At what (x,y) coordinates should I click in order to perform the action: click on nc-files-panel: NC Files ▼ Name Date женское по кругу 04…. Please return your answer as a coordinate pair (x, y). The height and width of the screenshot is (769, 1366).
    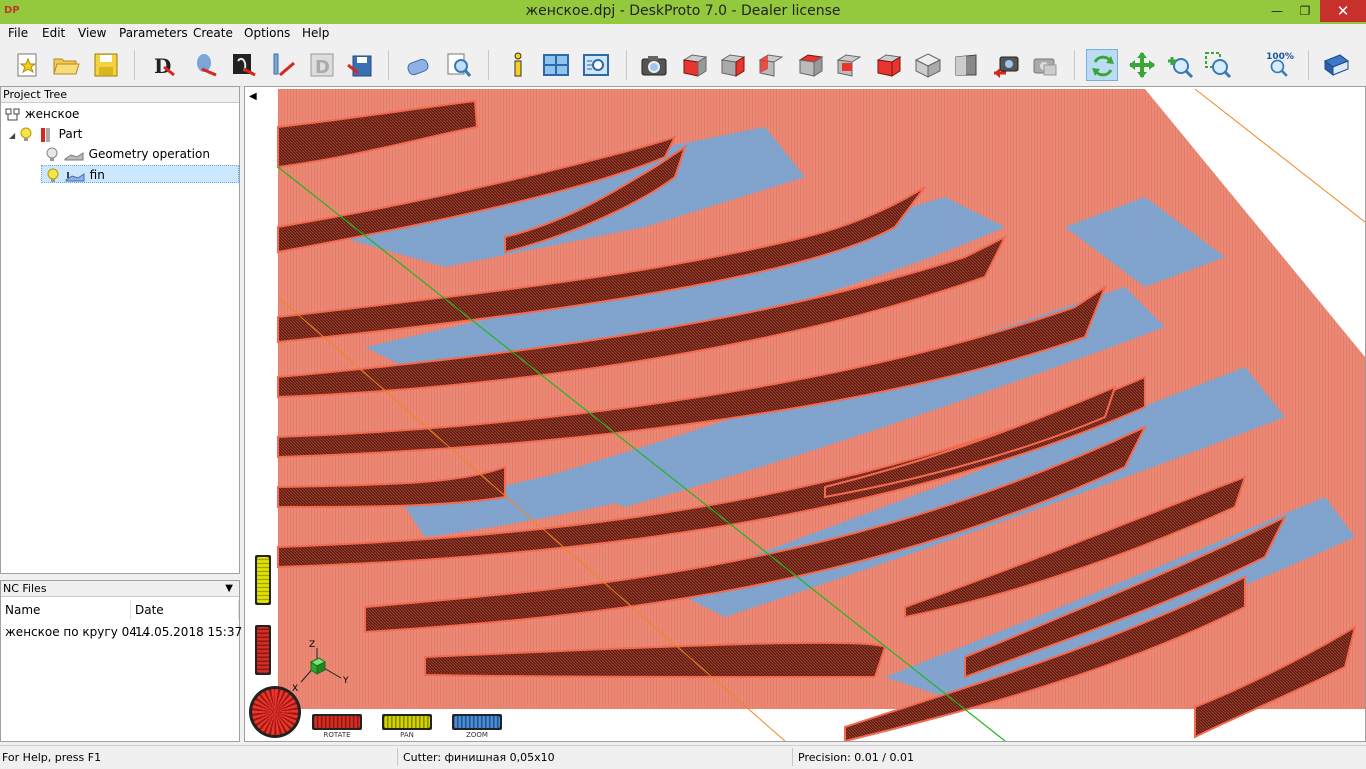
    Looking at the image, I should click on (121, 661).